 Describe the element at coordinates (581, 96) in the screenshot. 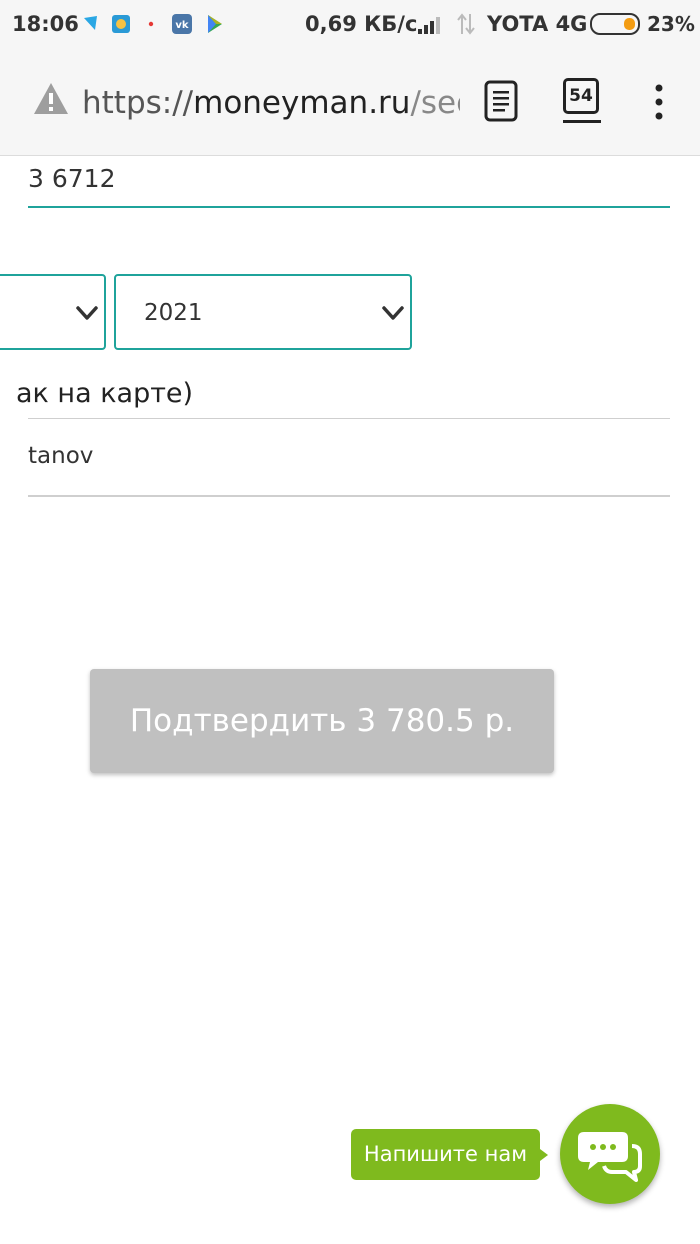

I see `tabs-icon: 54` at that location.